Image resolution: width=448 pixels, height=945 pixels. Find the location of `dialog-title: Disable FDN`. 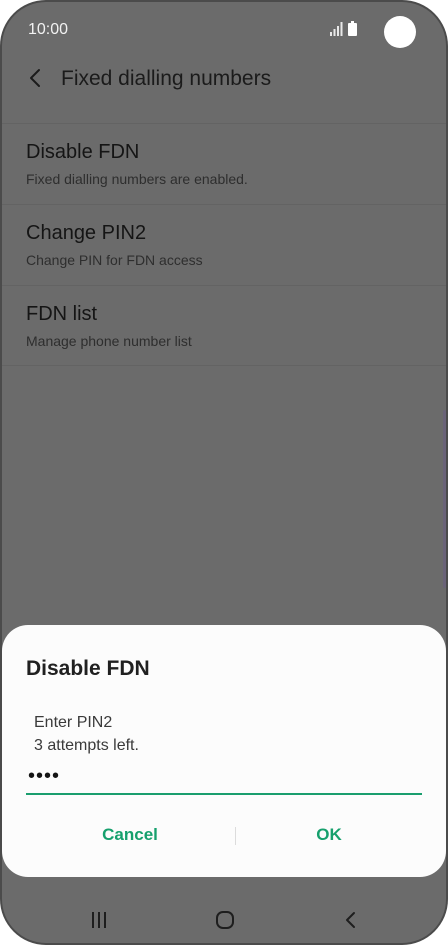

dialog-title: Disable FDN is located at coordinates (88, 668).